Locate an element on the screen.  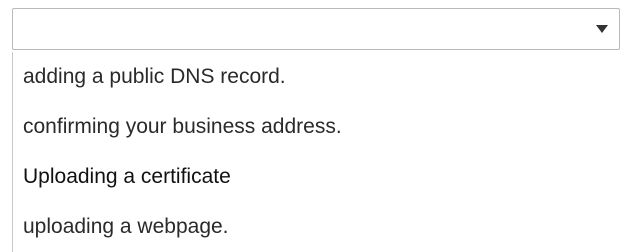
dropdown-toggle-button is located at coordinates (602, 29).